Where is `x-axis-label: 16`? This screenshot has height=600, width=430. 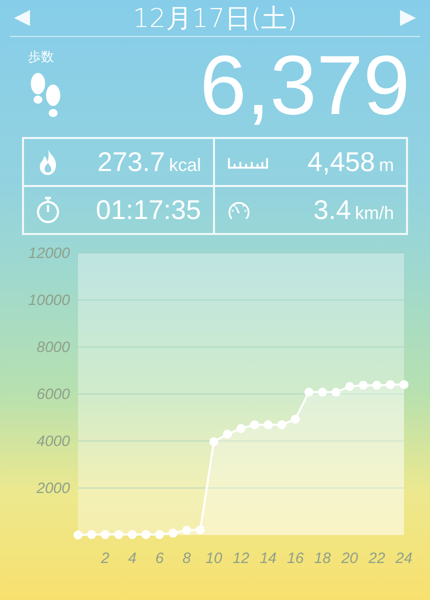 x-axis-label: 16 is located at coordinates (295, 558).